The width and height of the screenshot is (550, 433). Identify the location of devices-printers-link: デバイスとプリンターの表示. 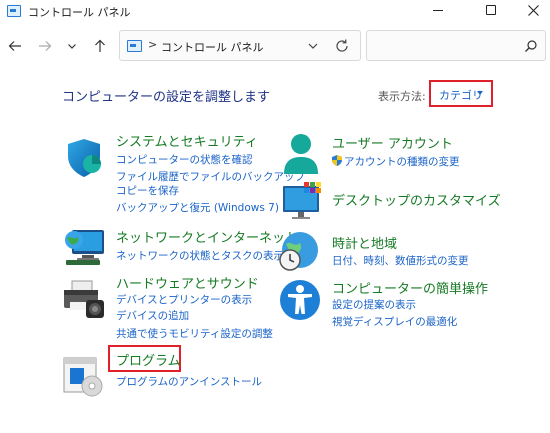
(184, 299).